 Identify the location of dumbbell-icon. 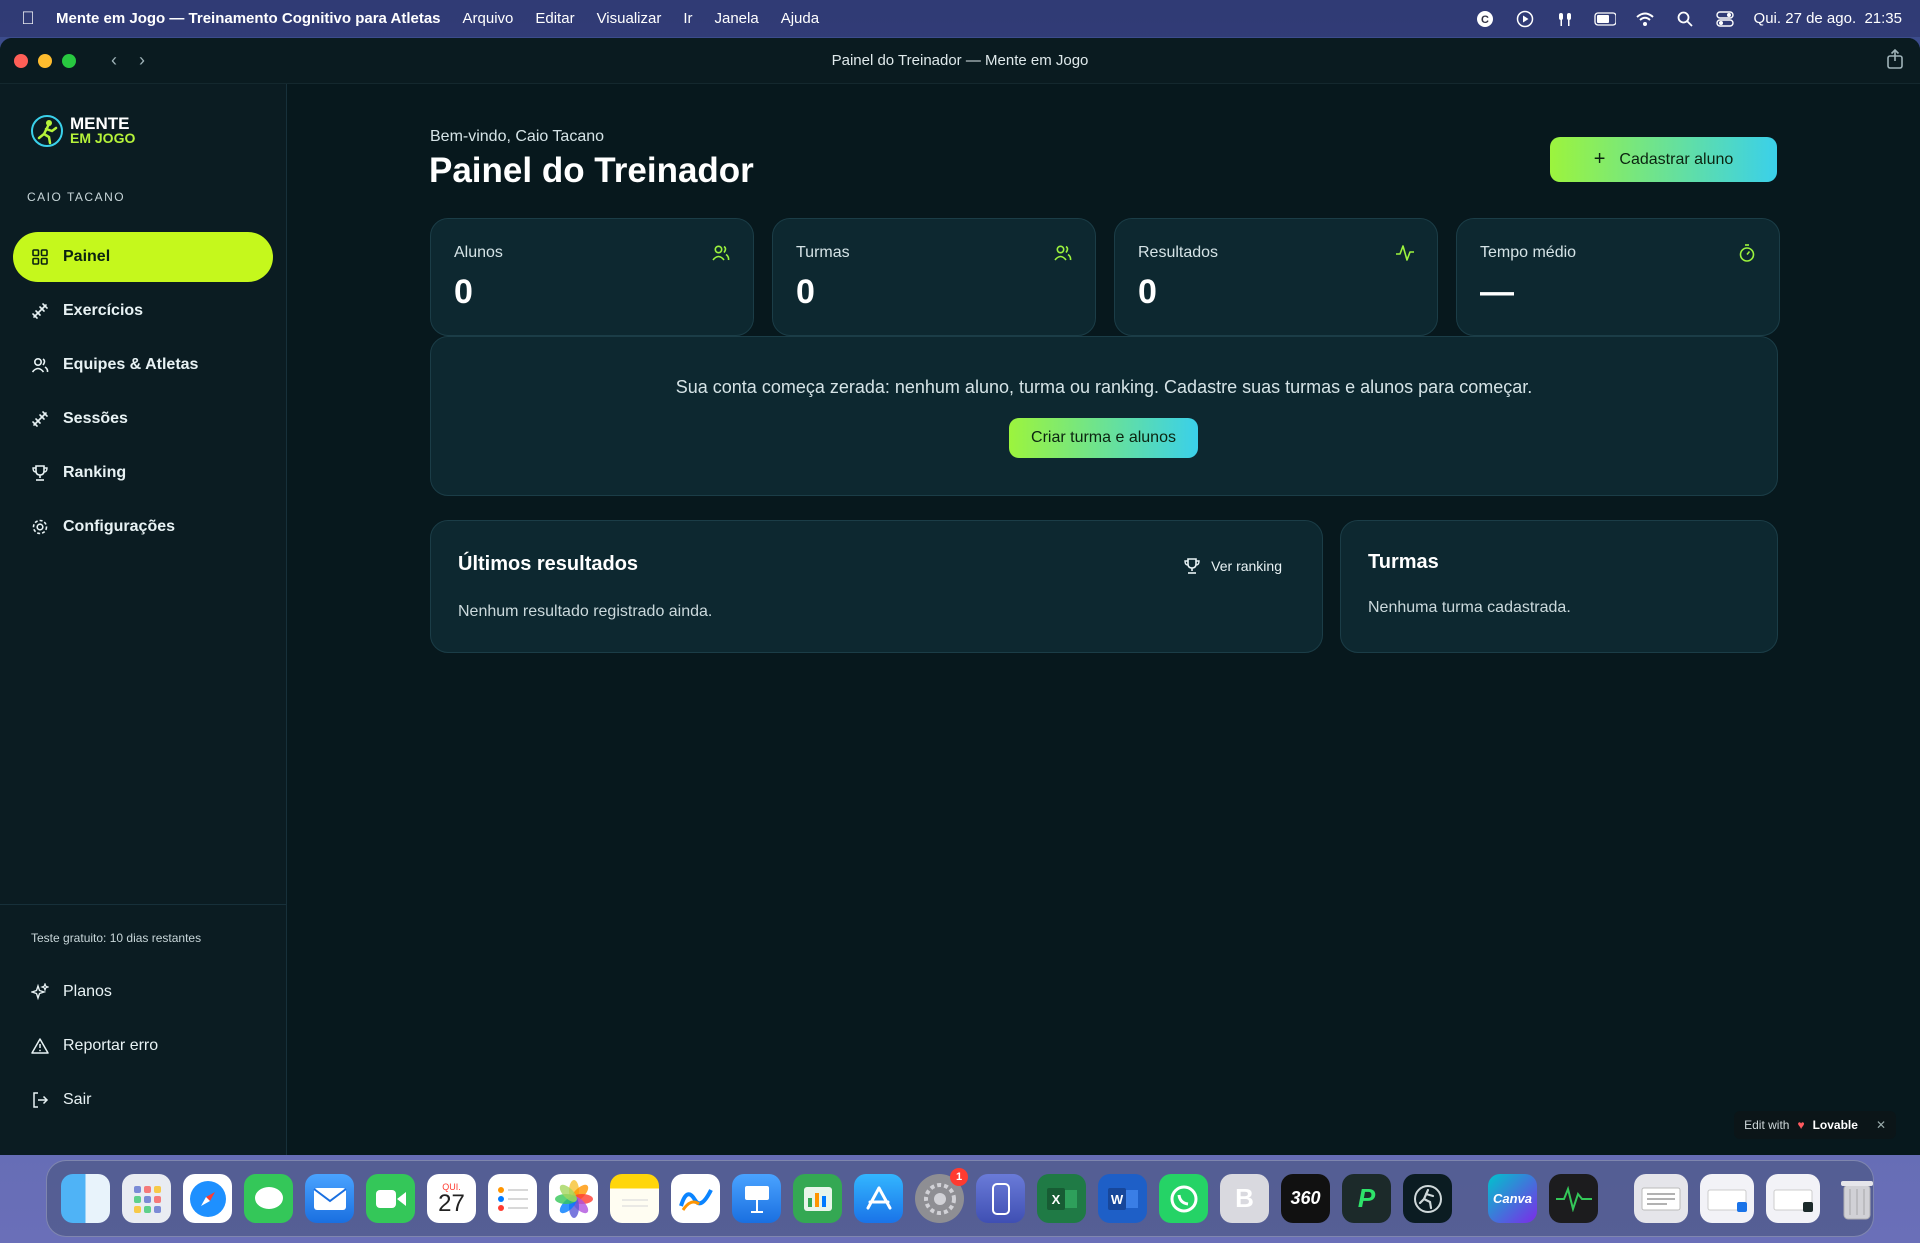
(40, 419).